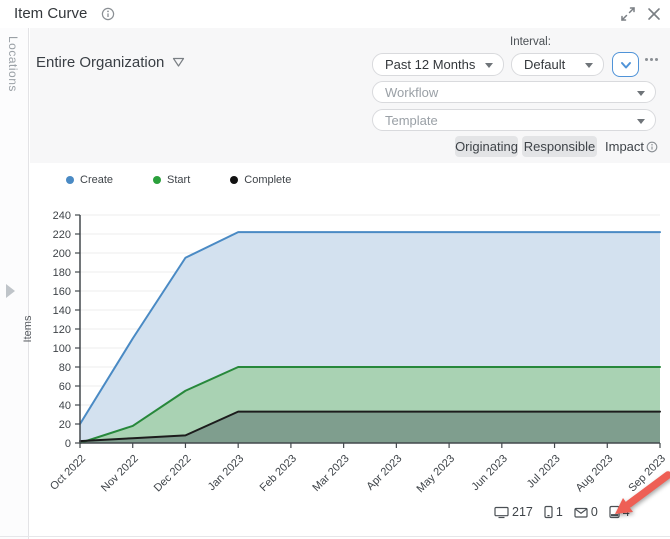 The width and height of the screenshot is (670, 539). What do you see at coordinates (624, 146) in the screenshot?
I see `impact-button: Impact` at bounding box center [624, 146].